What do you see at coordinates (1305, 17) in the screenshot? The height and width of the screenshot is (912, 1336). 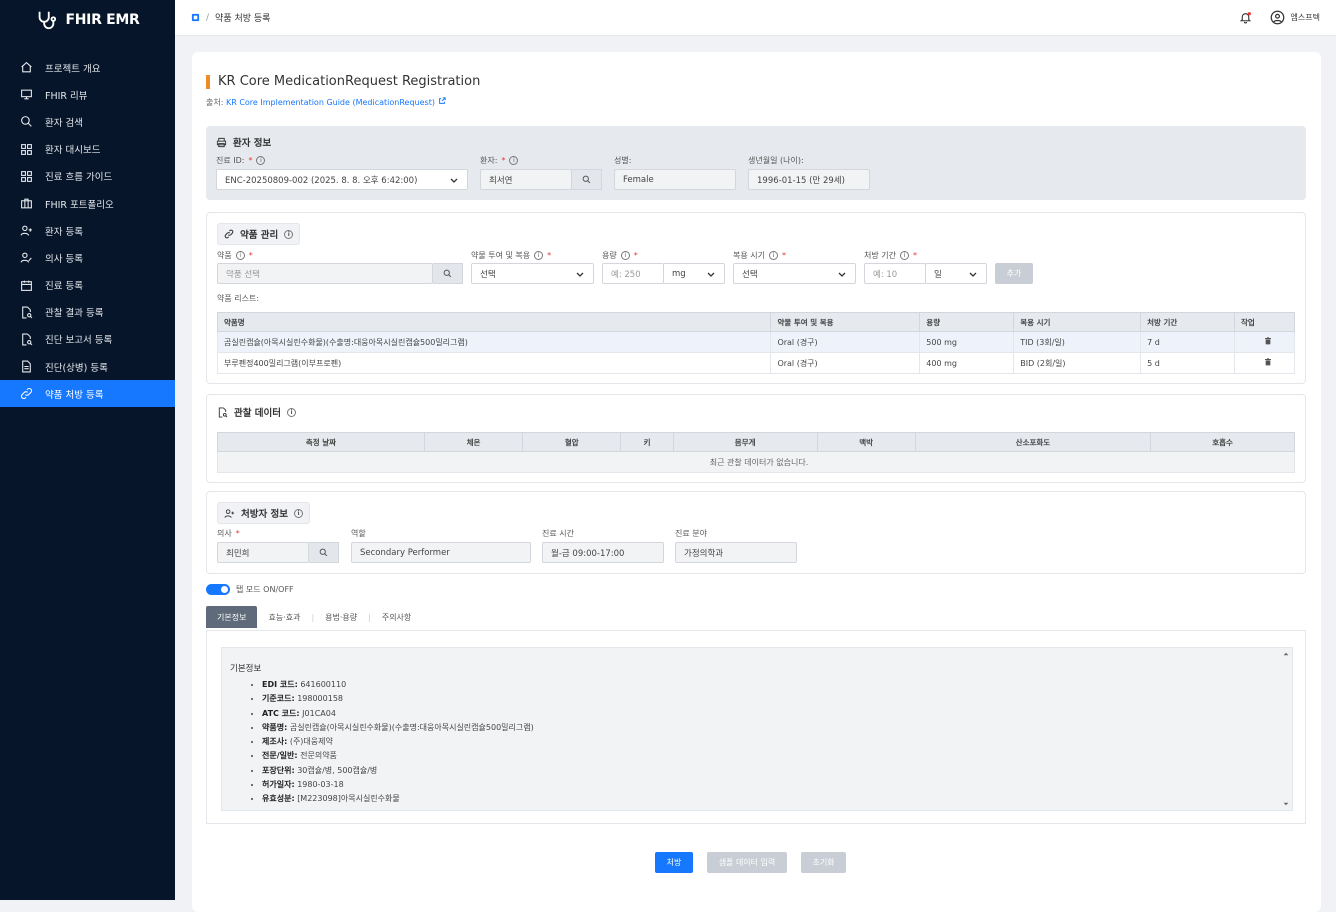 I see `user-name: 엠스프텍` at bounding box center [1305, 17].